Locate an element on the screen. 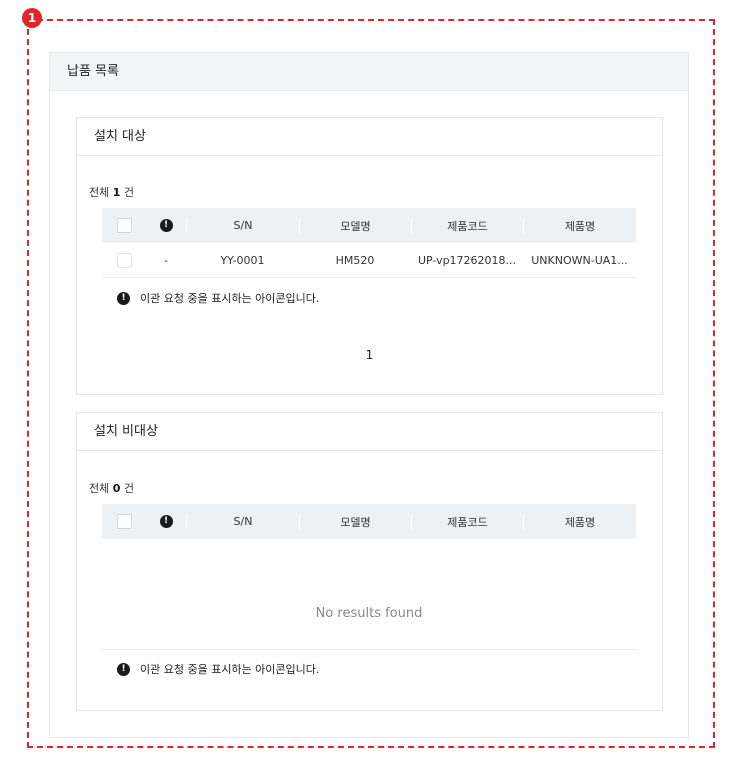 The width and height of the screenshot is (733, 763). page-number-button: 1 is located at coordinates (370, 355).